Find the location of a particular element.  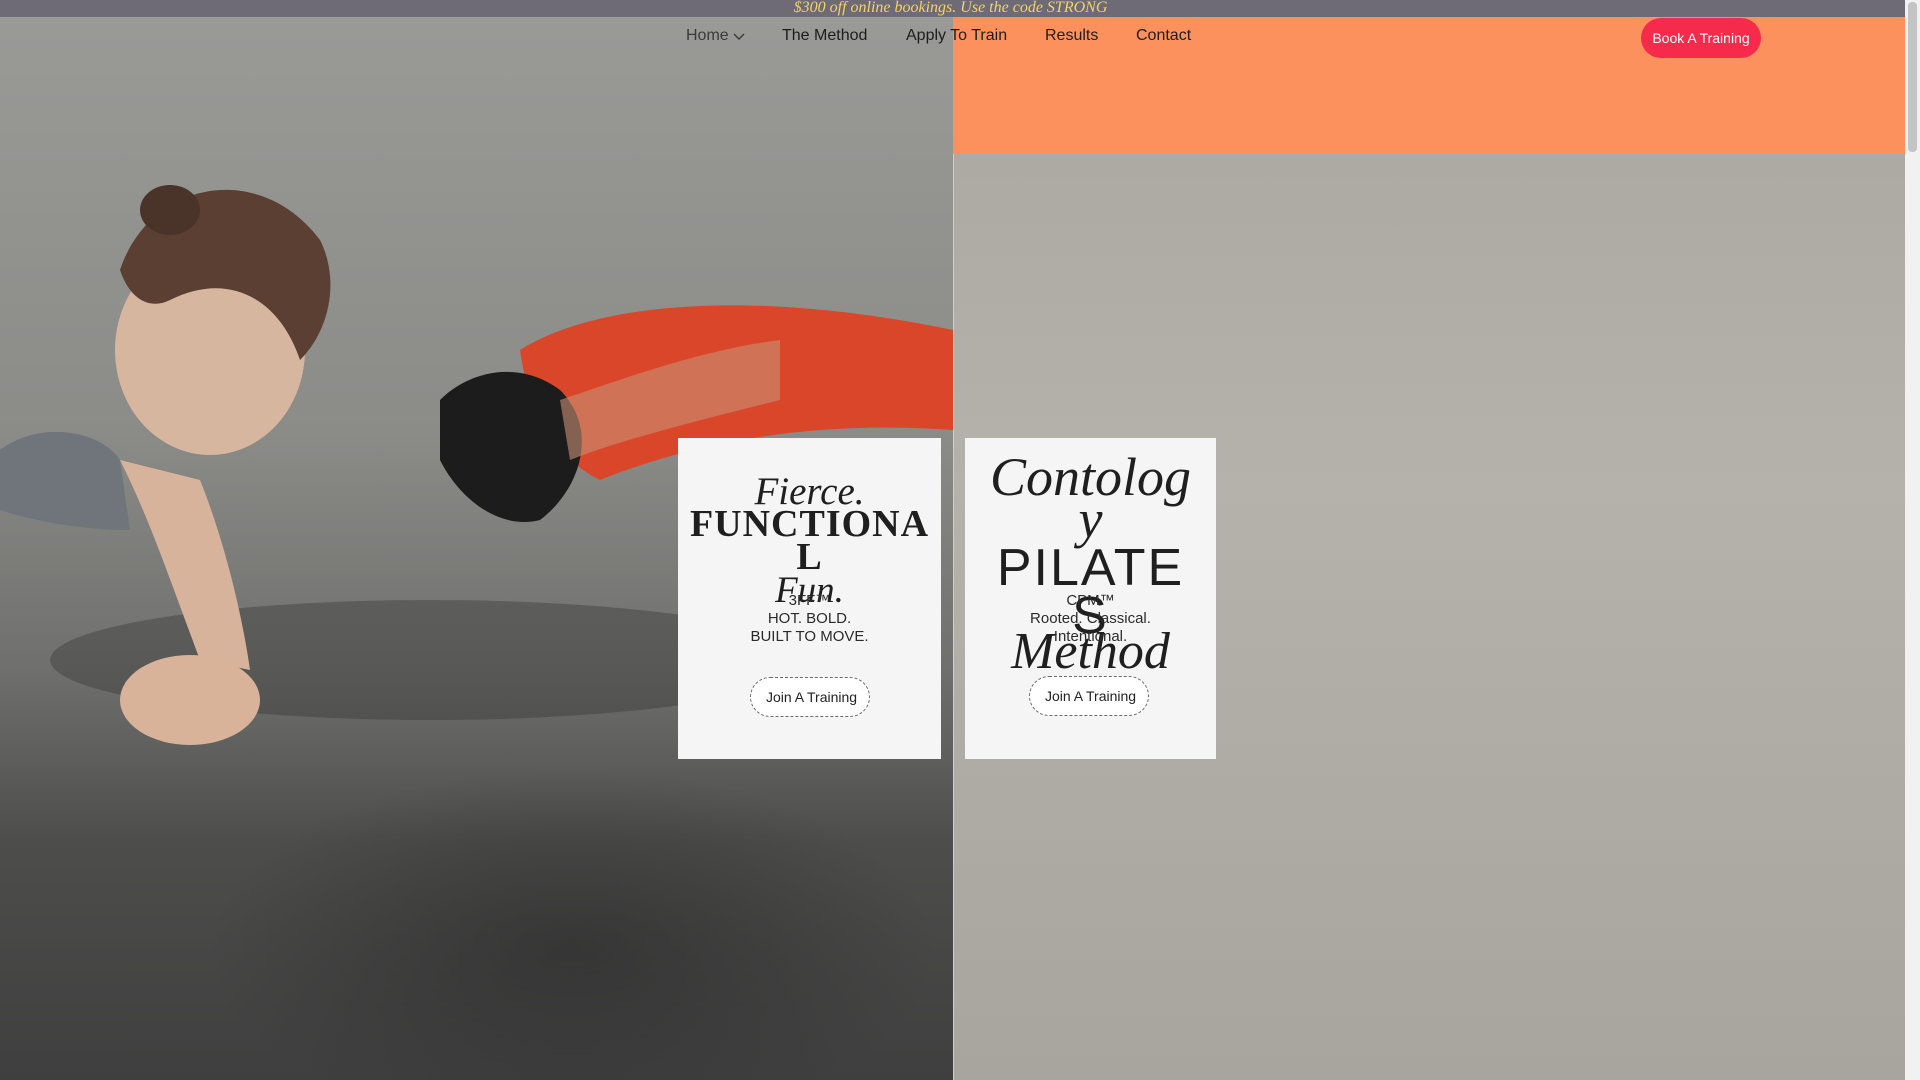

nav-item-results: Results is located at coordinates (1071, 36).